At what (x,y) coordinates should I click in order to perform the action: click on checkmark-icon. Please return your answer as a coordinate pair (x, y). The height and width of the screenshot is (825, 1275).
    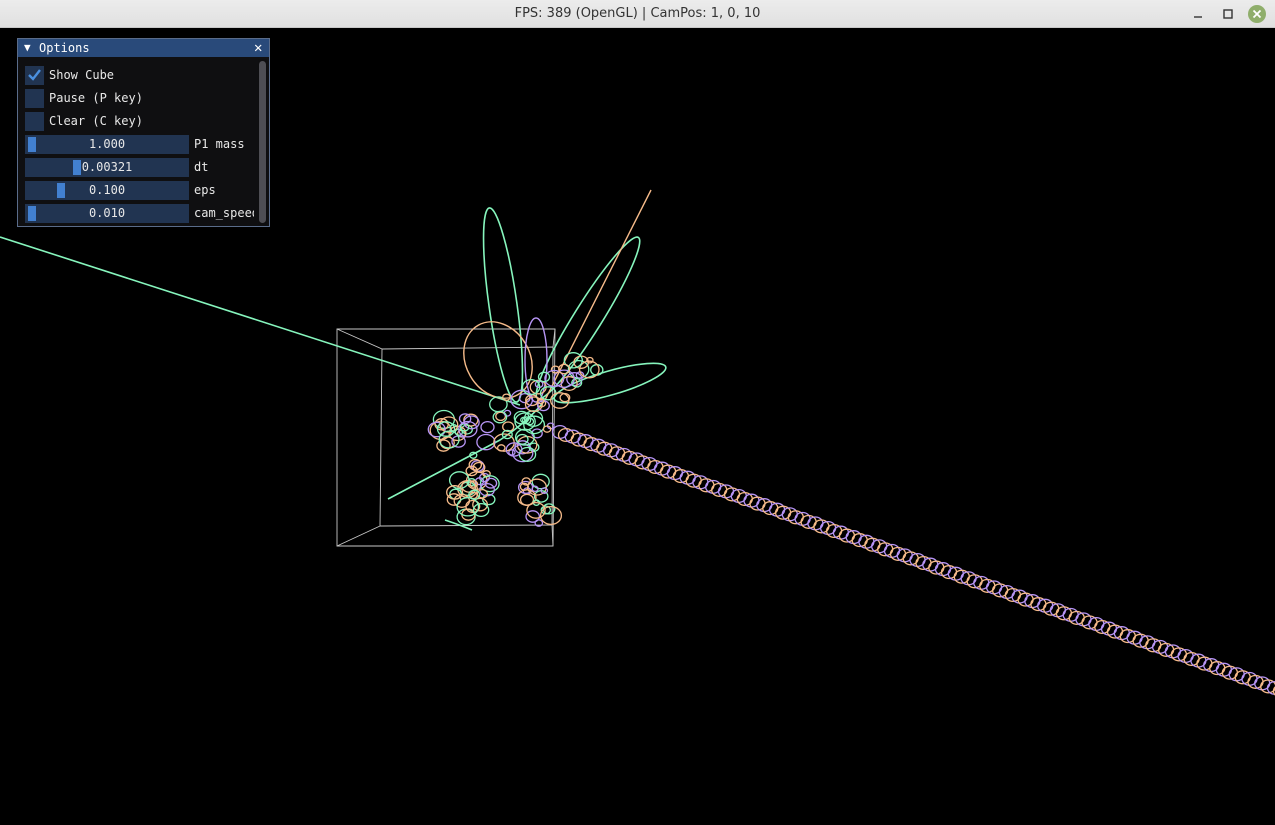
    Looking at the image, I should click on (34, 75).